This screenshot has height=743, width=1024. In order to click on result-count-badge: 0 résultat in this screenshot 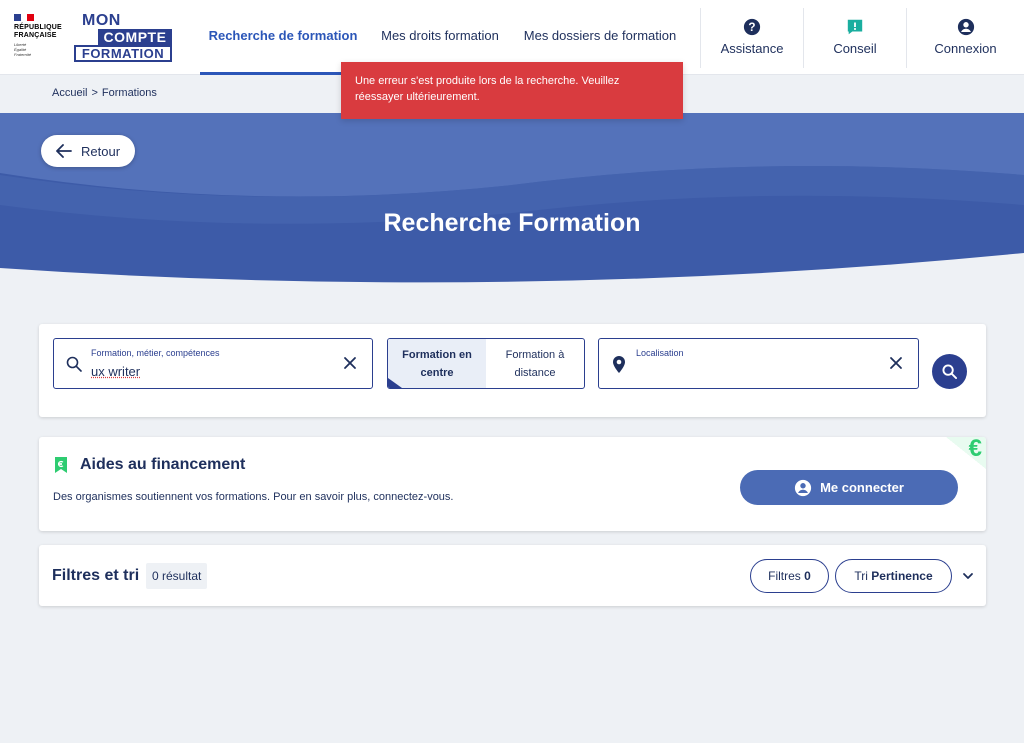, I will do `click(177, 576)`.